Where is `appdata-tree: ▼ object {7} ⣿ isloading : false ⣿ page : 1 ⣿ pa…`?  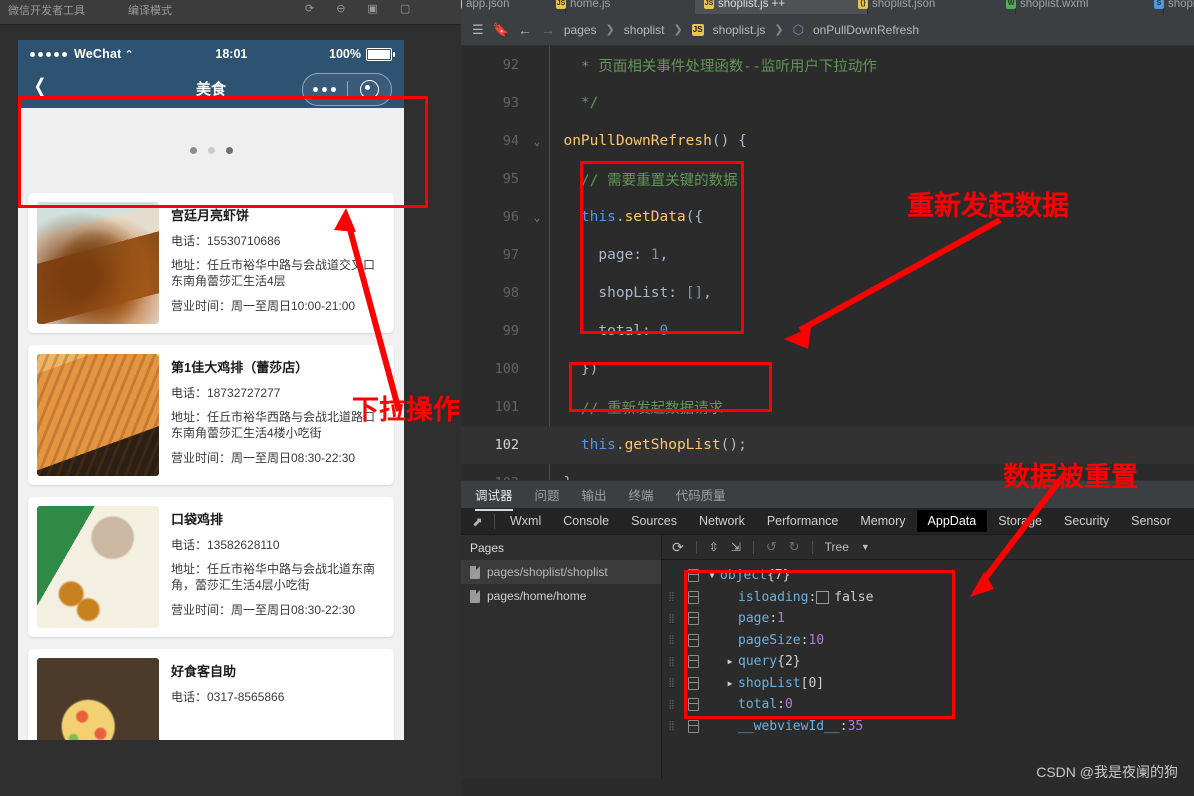 appdata-tree: ▼ object {7} ⣿ isloading : false ⣿ page : 1 ⣿ pa… is located at coordinates (928, 648).